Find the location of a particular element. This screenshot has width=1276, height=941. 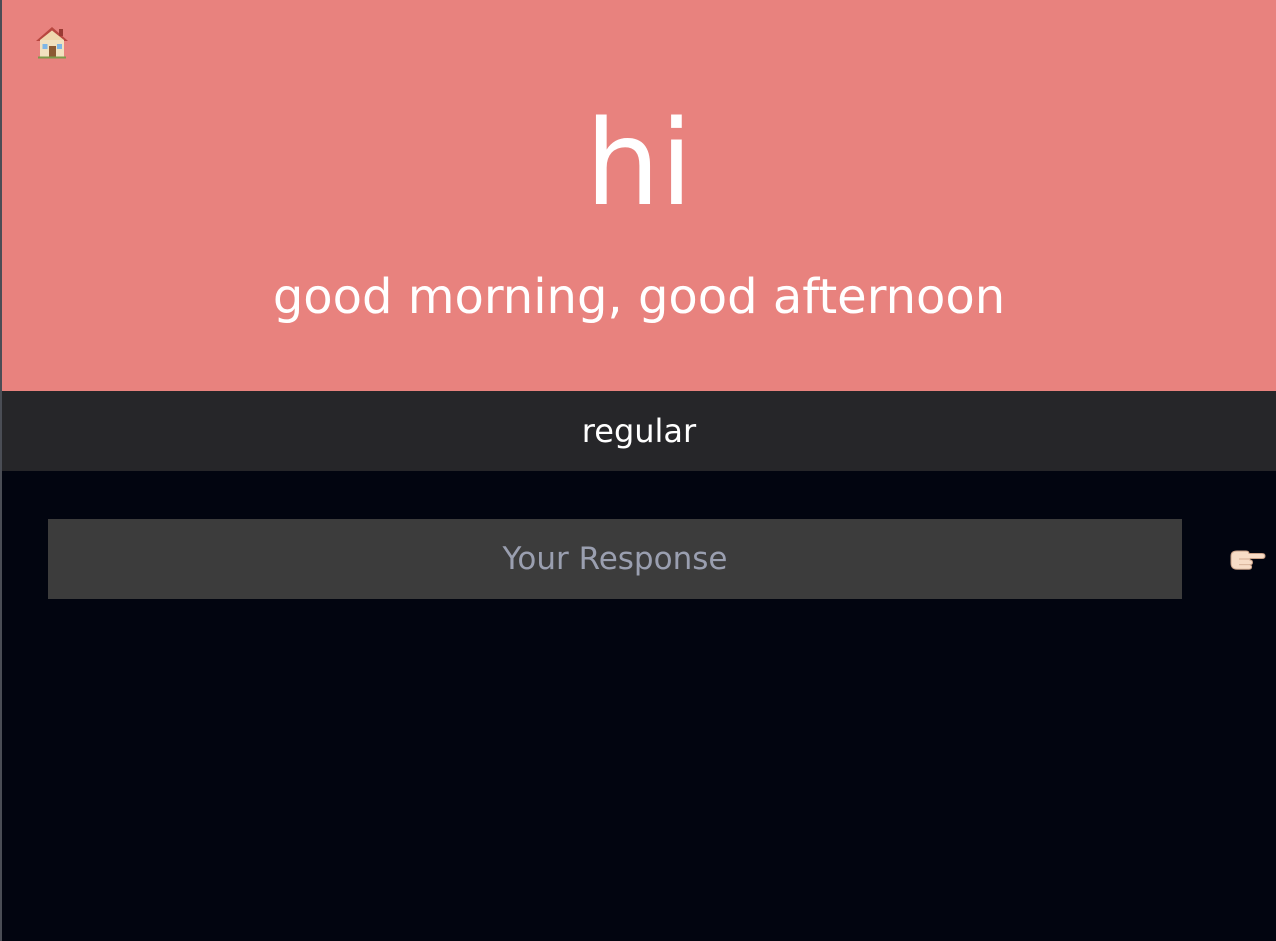

submit-button is located at coordinates (1247, 559).